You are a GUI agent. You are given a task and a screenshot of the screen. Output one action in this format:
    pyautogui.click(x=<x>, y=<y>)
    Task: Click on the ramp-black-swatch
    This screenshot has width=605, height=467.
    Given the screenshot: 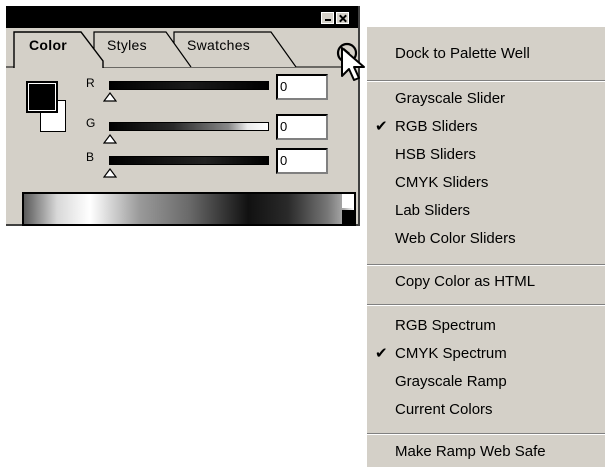 What is the action you would take?
    pyautogui.click(x=348, y=217)
    